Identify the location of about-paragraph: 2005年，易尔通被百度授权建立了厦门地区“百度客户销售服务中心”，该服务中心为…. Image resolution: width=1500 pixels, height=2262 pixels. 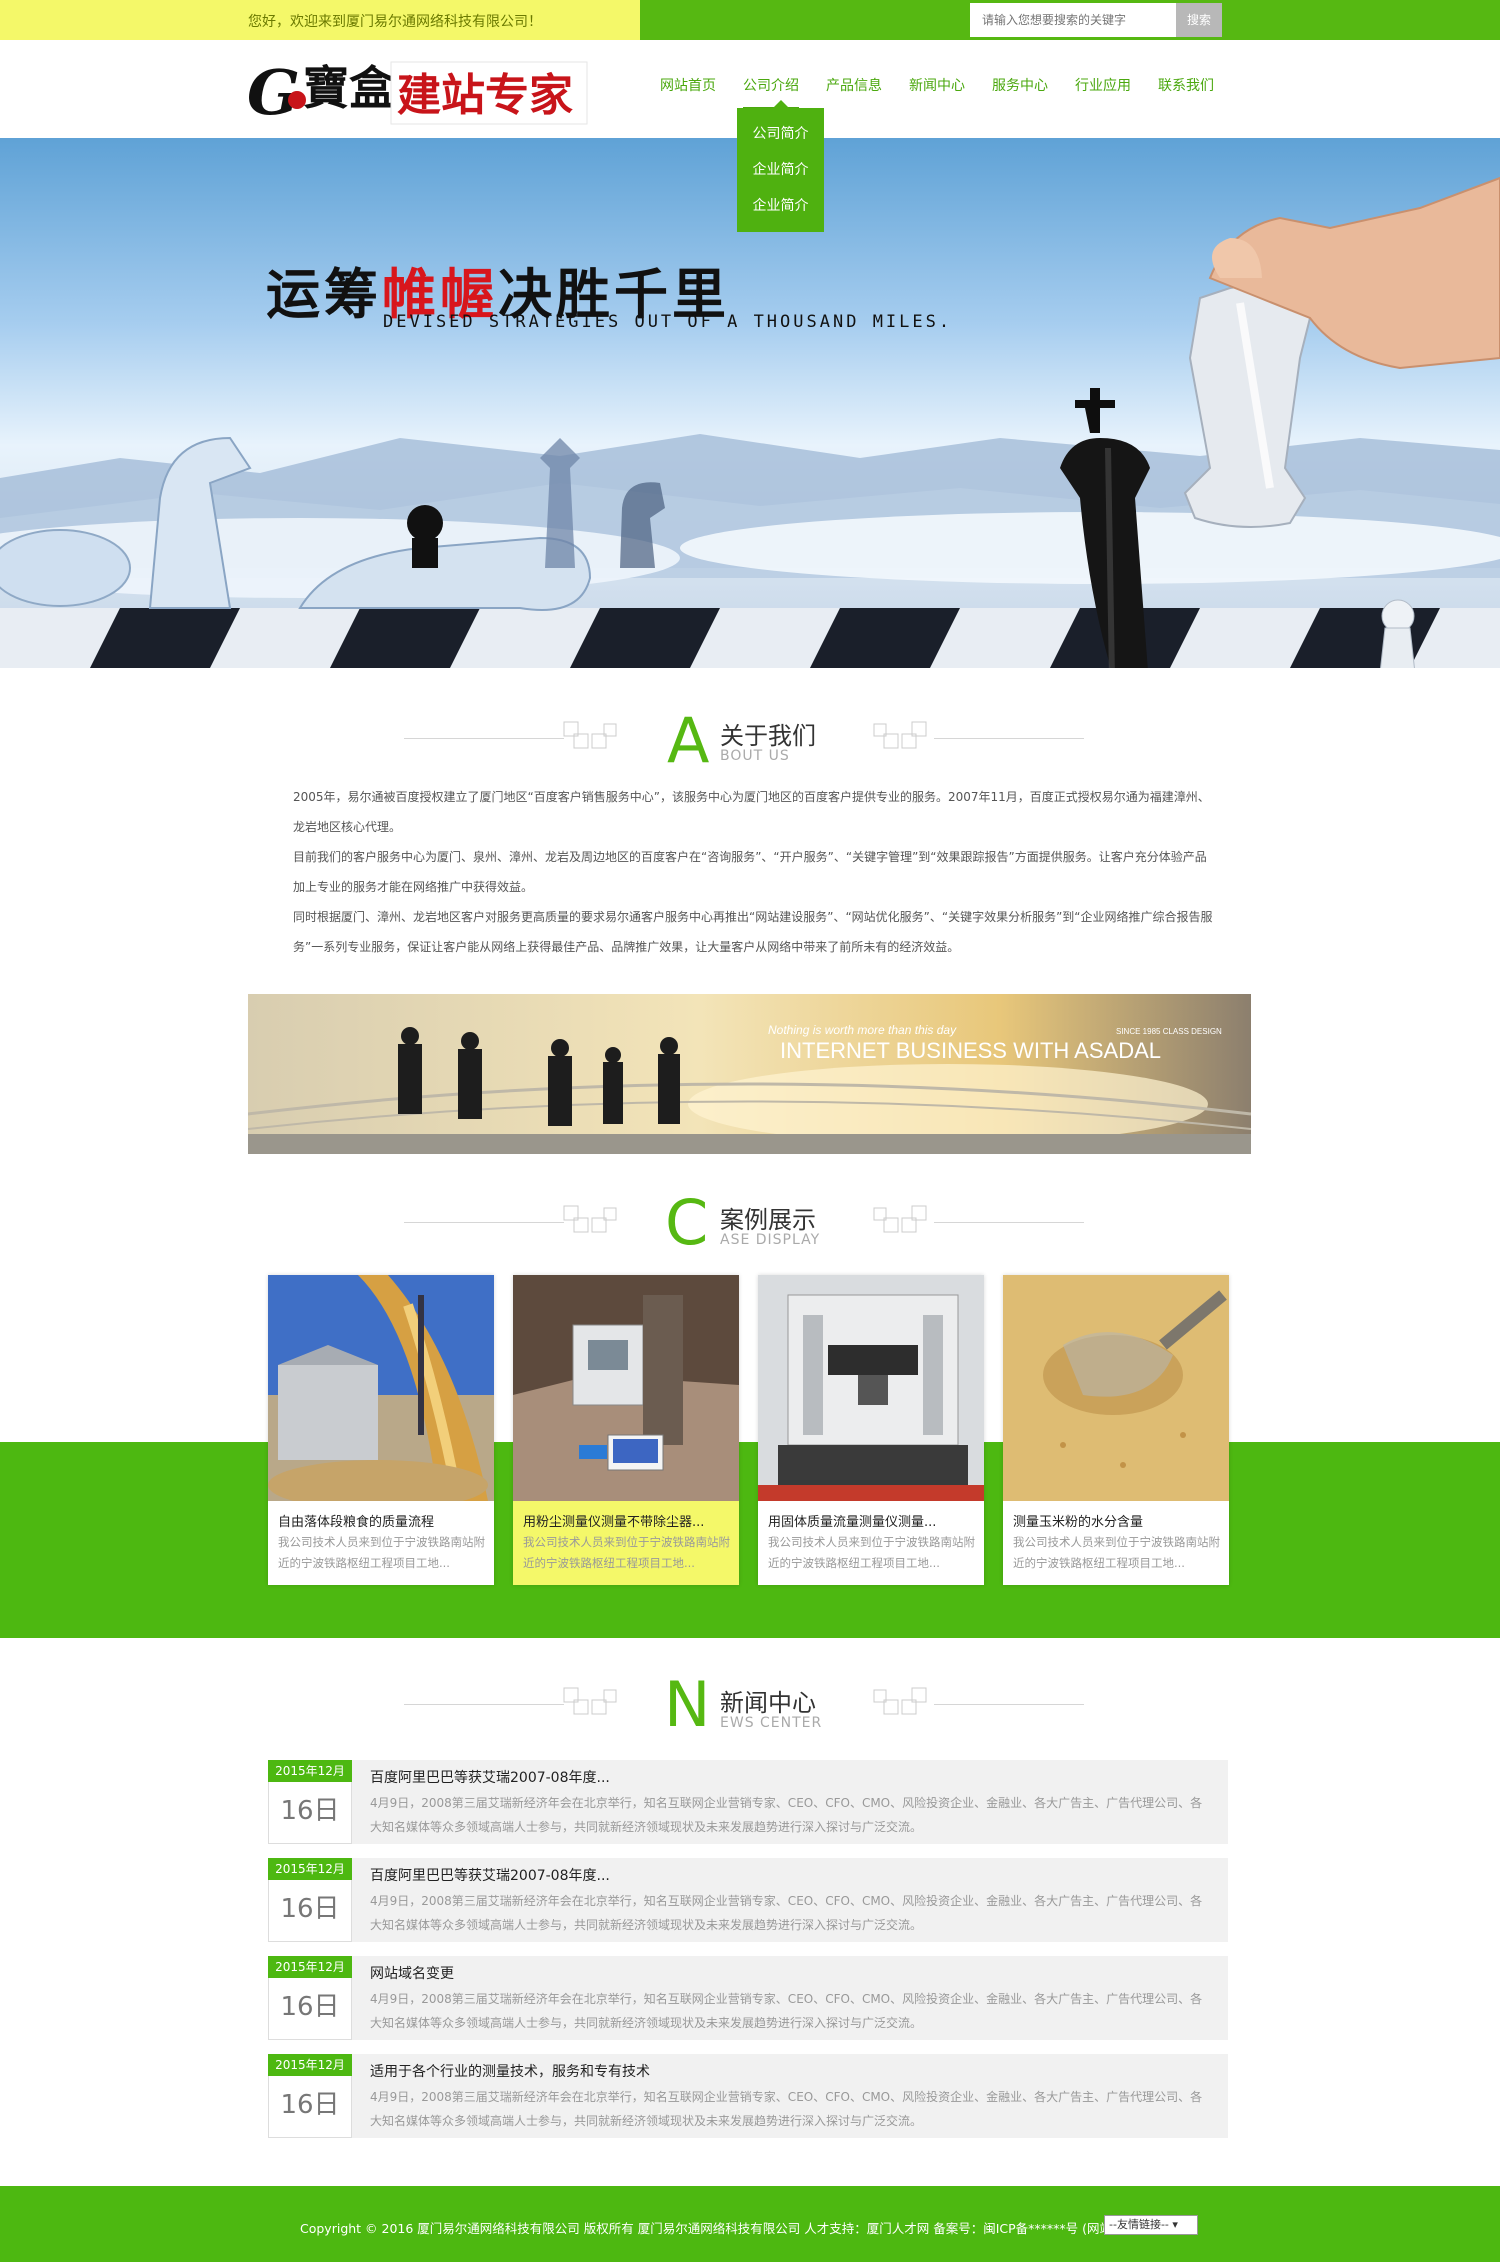
(751, 812).